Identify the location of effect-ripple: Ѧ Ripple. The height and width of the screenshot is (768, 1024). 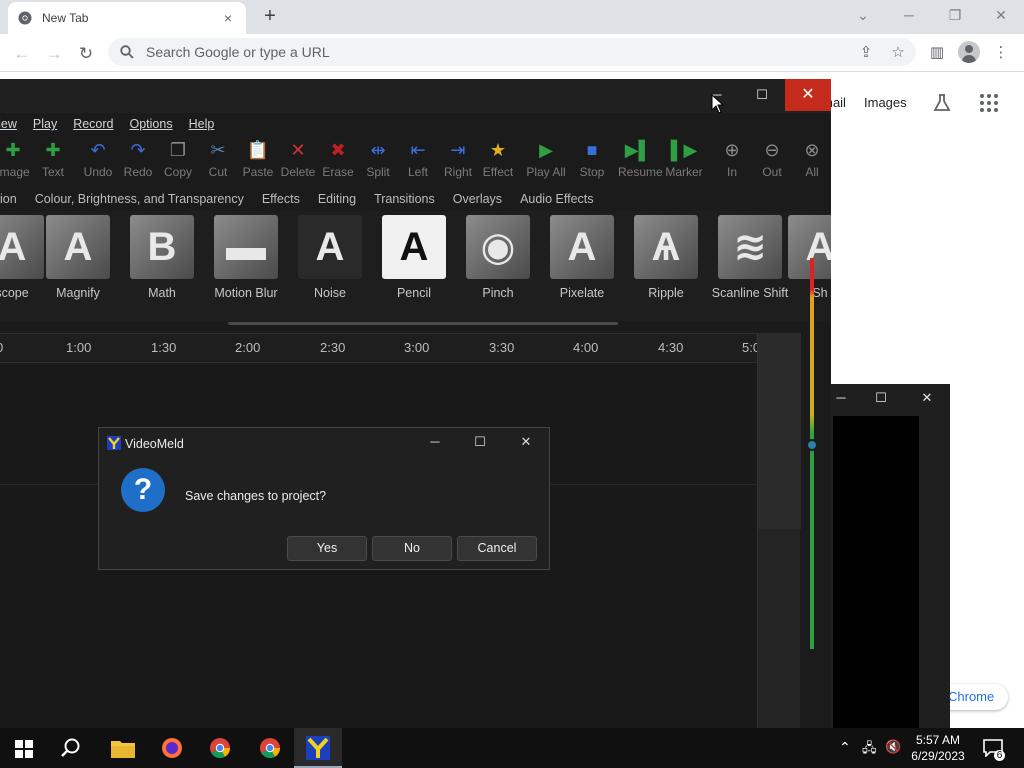
(666, 257).